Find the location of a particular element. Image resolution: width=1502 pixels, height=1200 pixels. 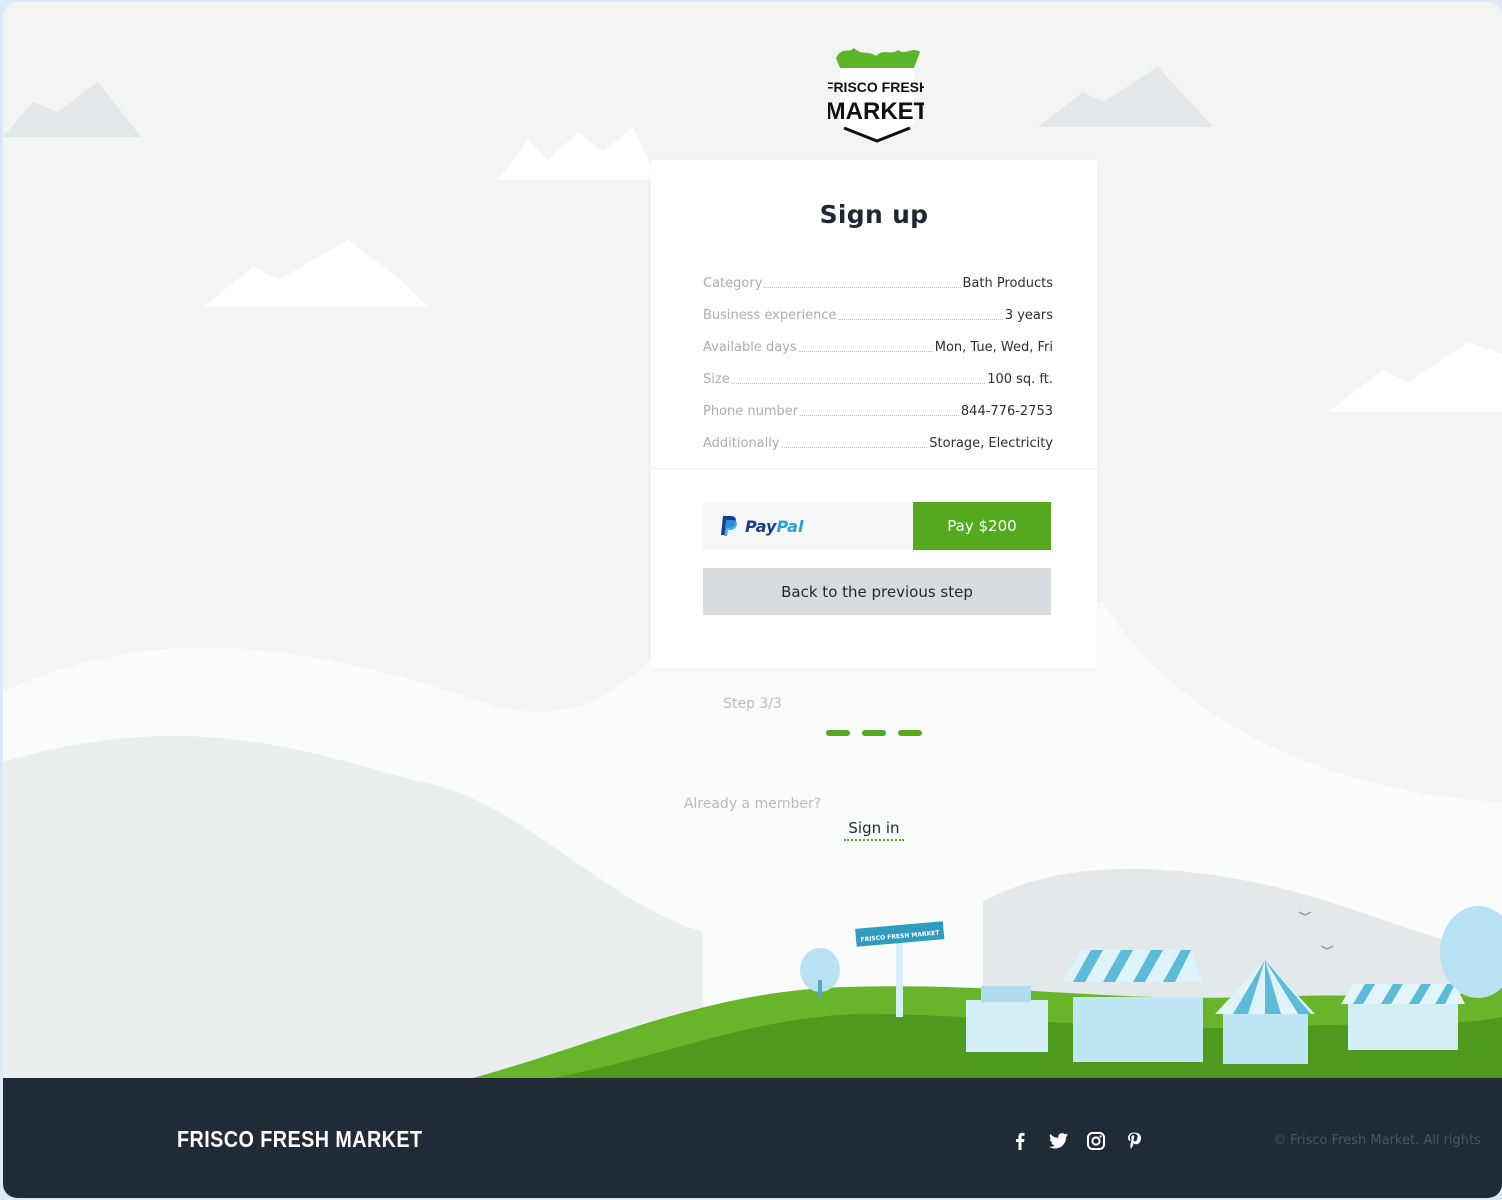

summary-row-days: Available days Mon, Tue, Wed, Fri is located at coordinates (878, 340).